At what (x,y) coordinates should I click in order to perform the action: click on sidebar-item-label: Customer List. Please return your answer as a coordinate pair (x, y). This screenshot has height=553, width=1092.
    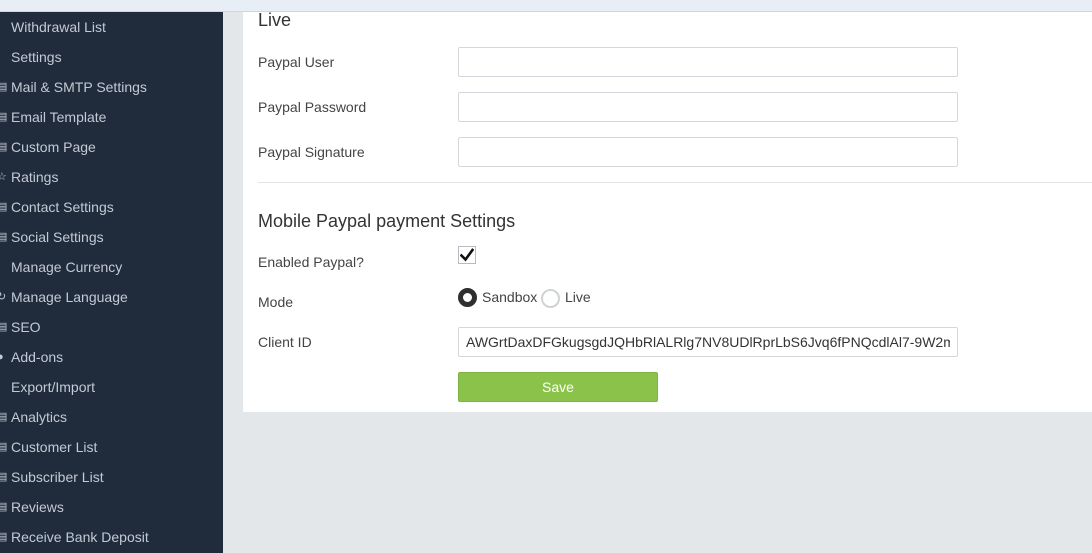
    Looking at the image, I should click on (54, 447).